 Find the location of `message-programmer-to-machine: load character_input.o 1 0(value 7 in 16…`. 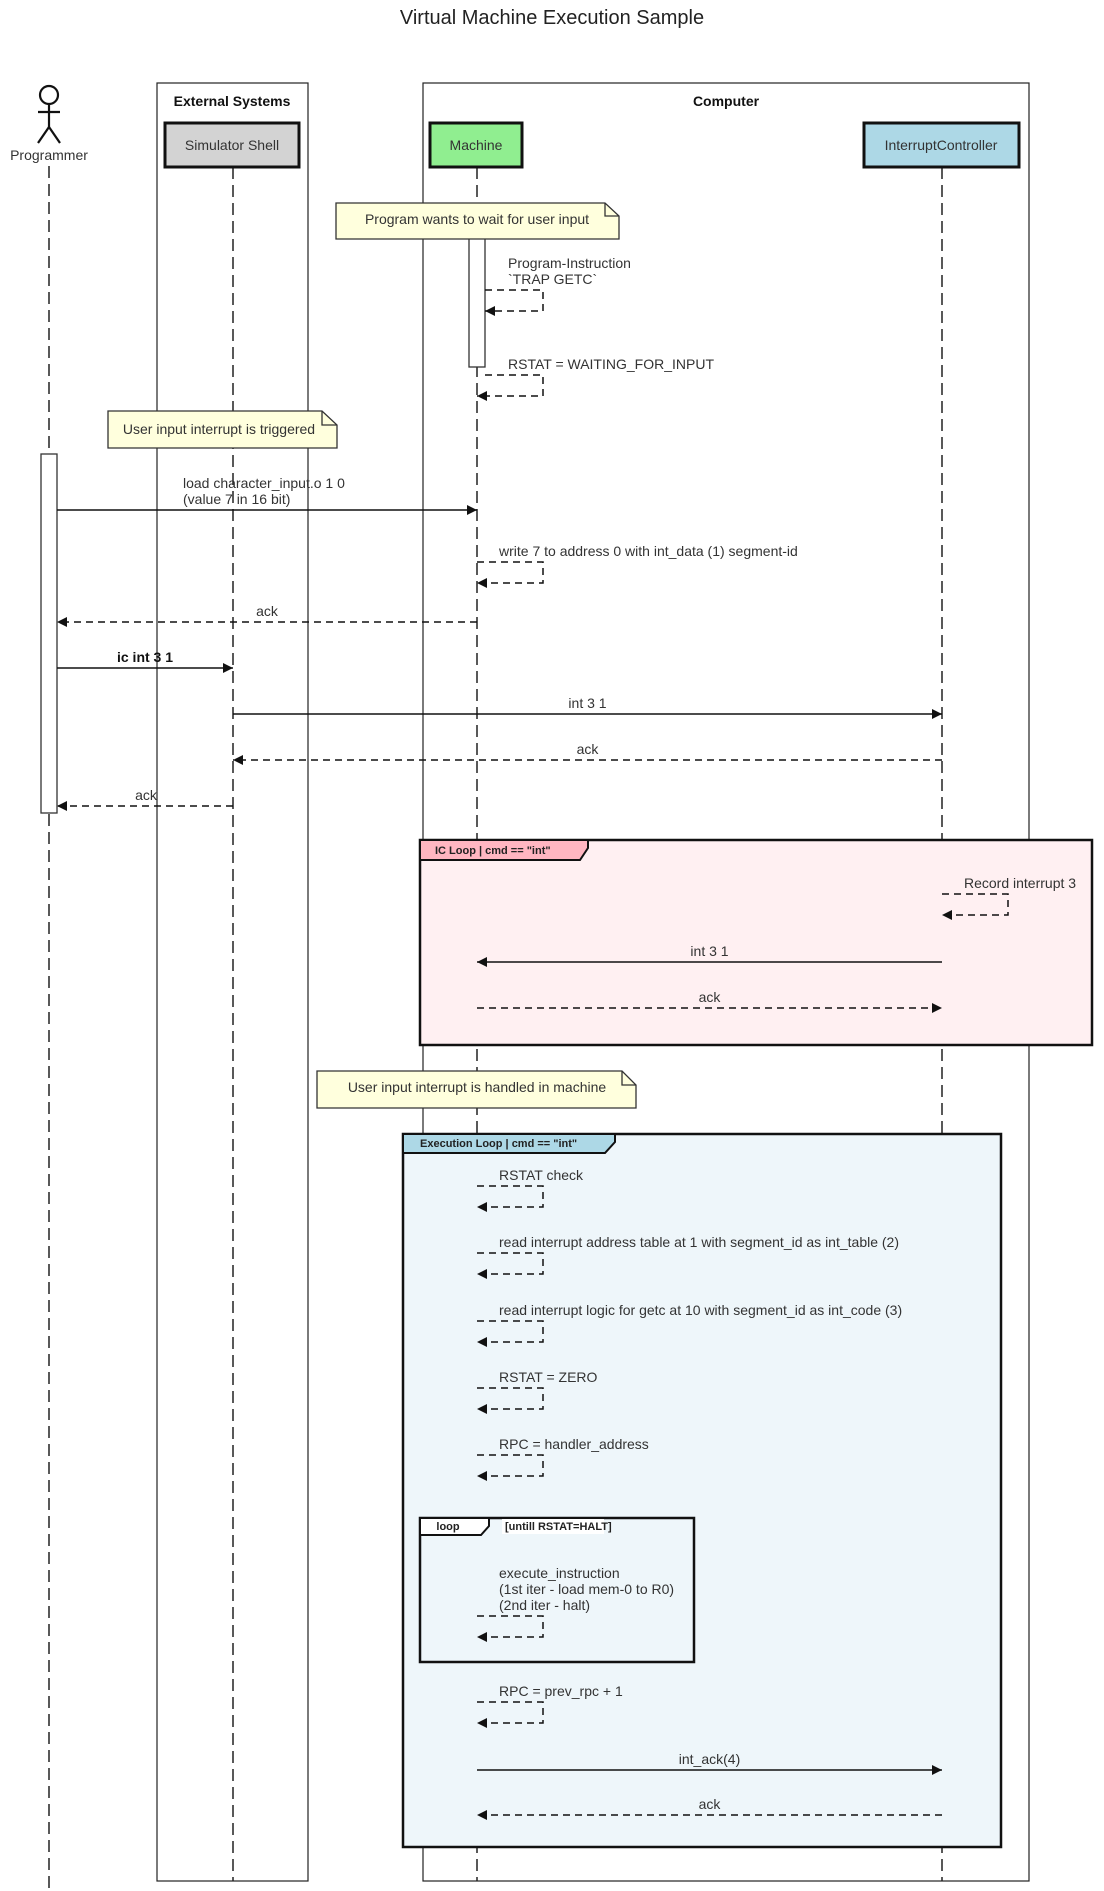

message-programmer-to-machine: load character_input.o 1 0(value 7 in 16… is located at coordinates (267, 495).